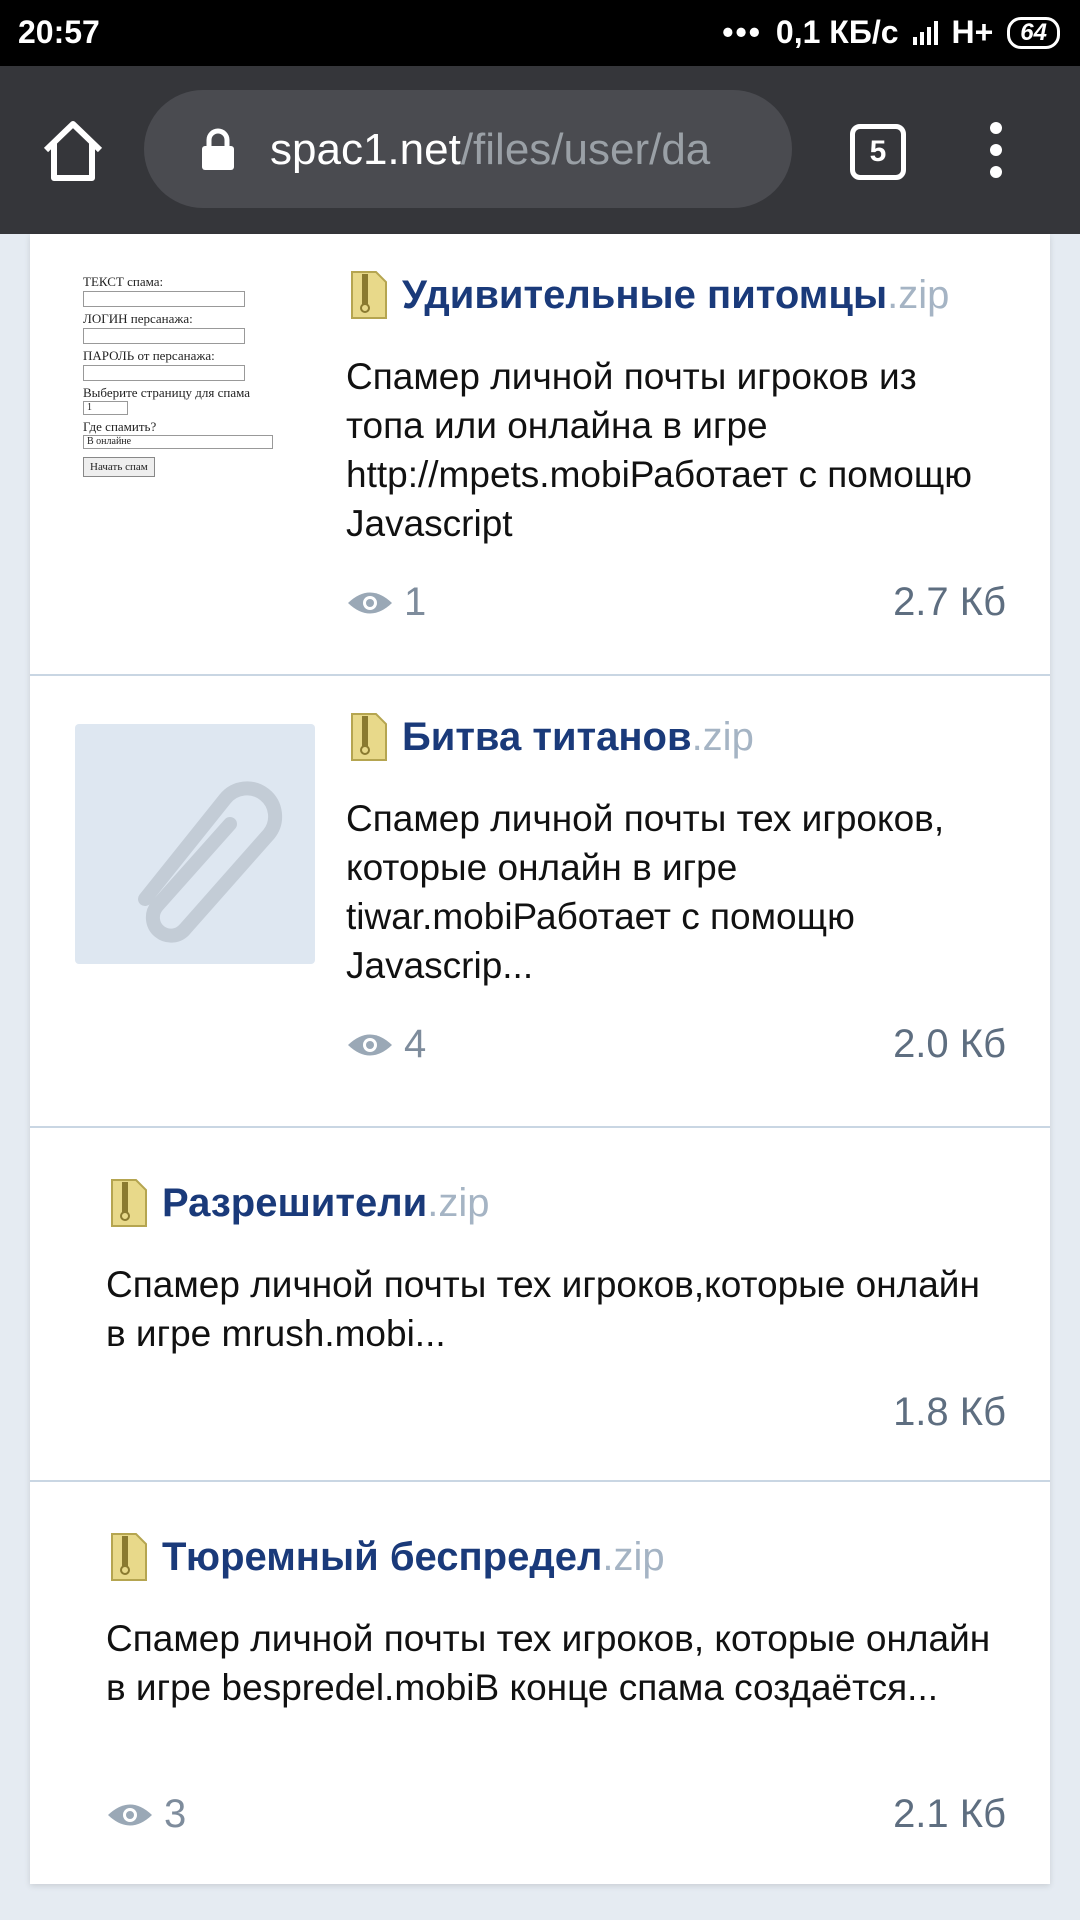 Image resolution: width=1080 pixels, height=1920 pixels. I want to click on battery-indicator: 64, so click(1033, 32).